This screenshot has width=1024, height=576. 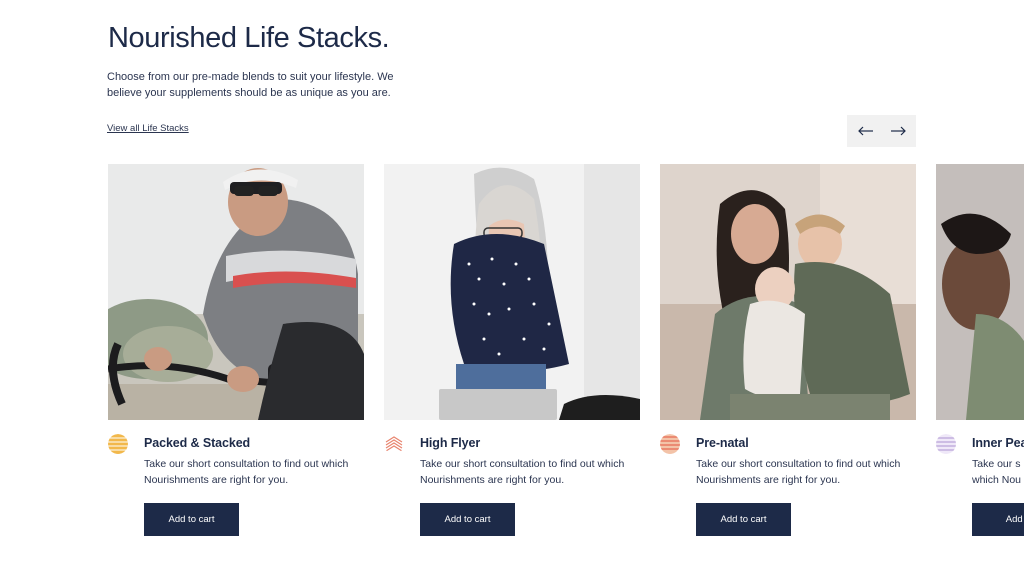 I want to click on carousel-next-button, so click(x=898, y=131).